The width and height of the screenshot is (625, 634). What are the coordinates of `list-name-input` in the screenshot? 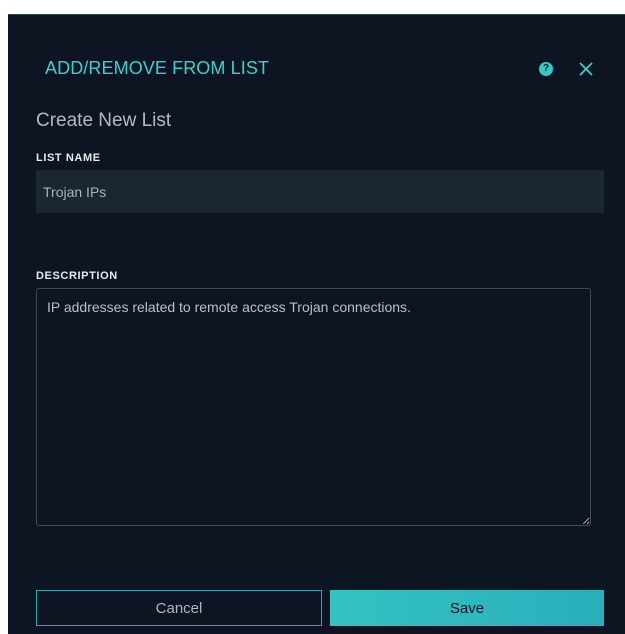 It's located at (320, 191).